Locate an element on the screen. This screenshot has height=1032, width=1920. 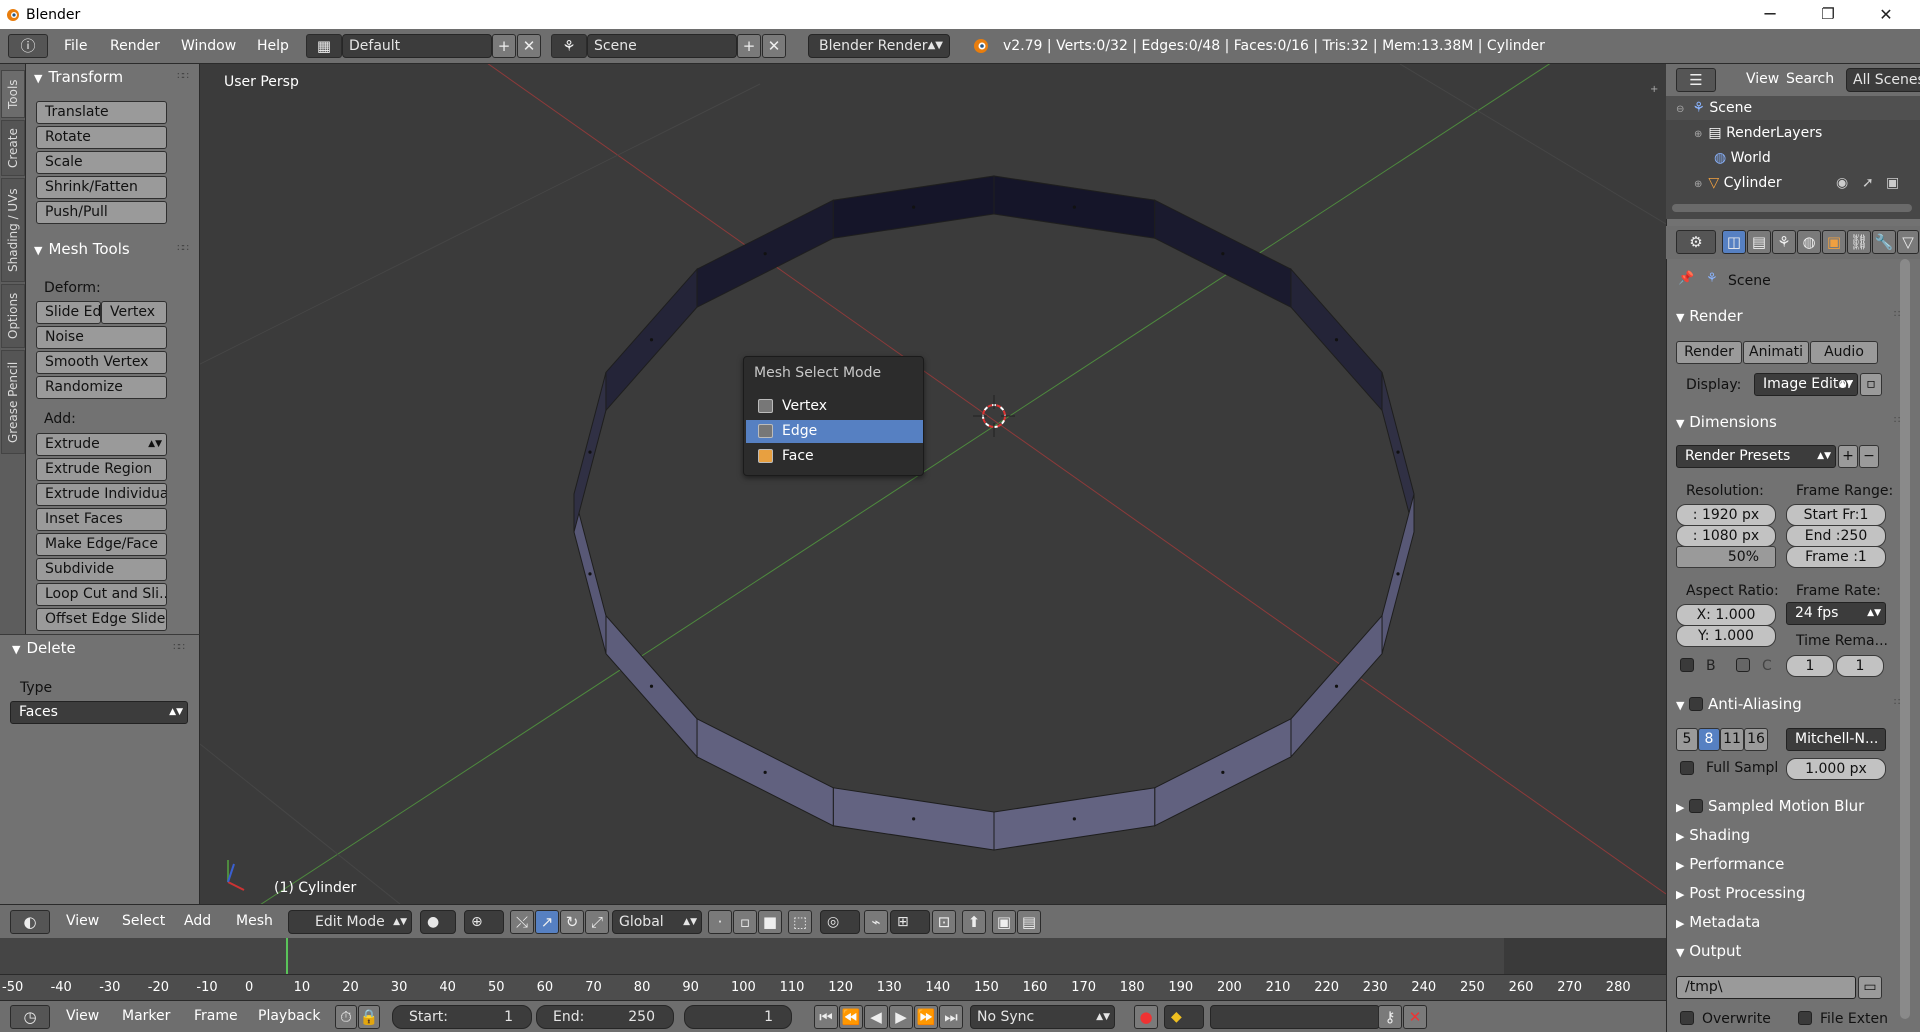
select-mode-edge: Edge is located at coordinates (834, 431).